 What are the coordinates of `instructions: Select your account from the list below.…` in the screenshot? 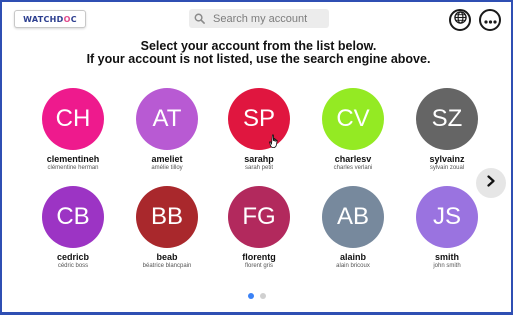 It's located at (257, 53).